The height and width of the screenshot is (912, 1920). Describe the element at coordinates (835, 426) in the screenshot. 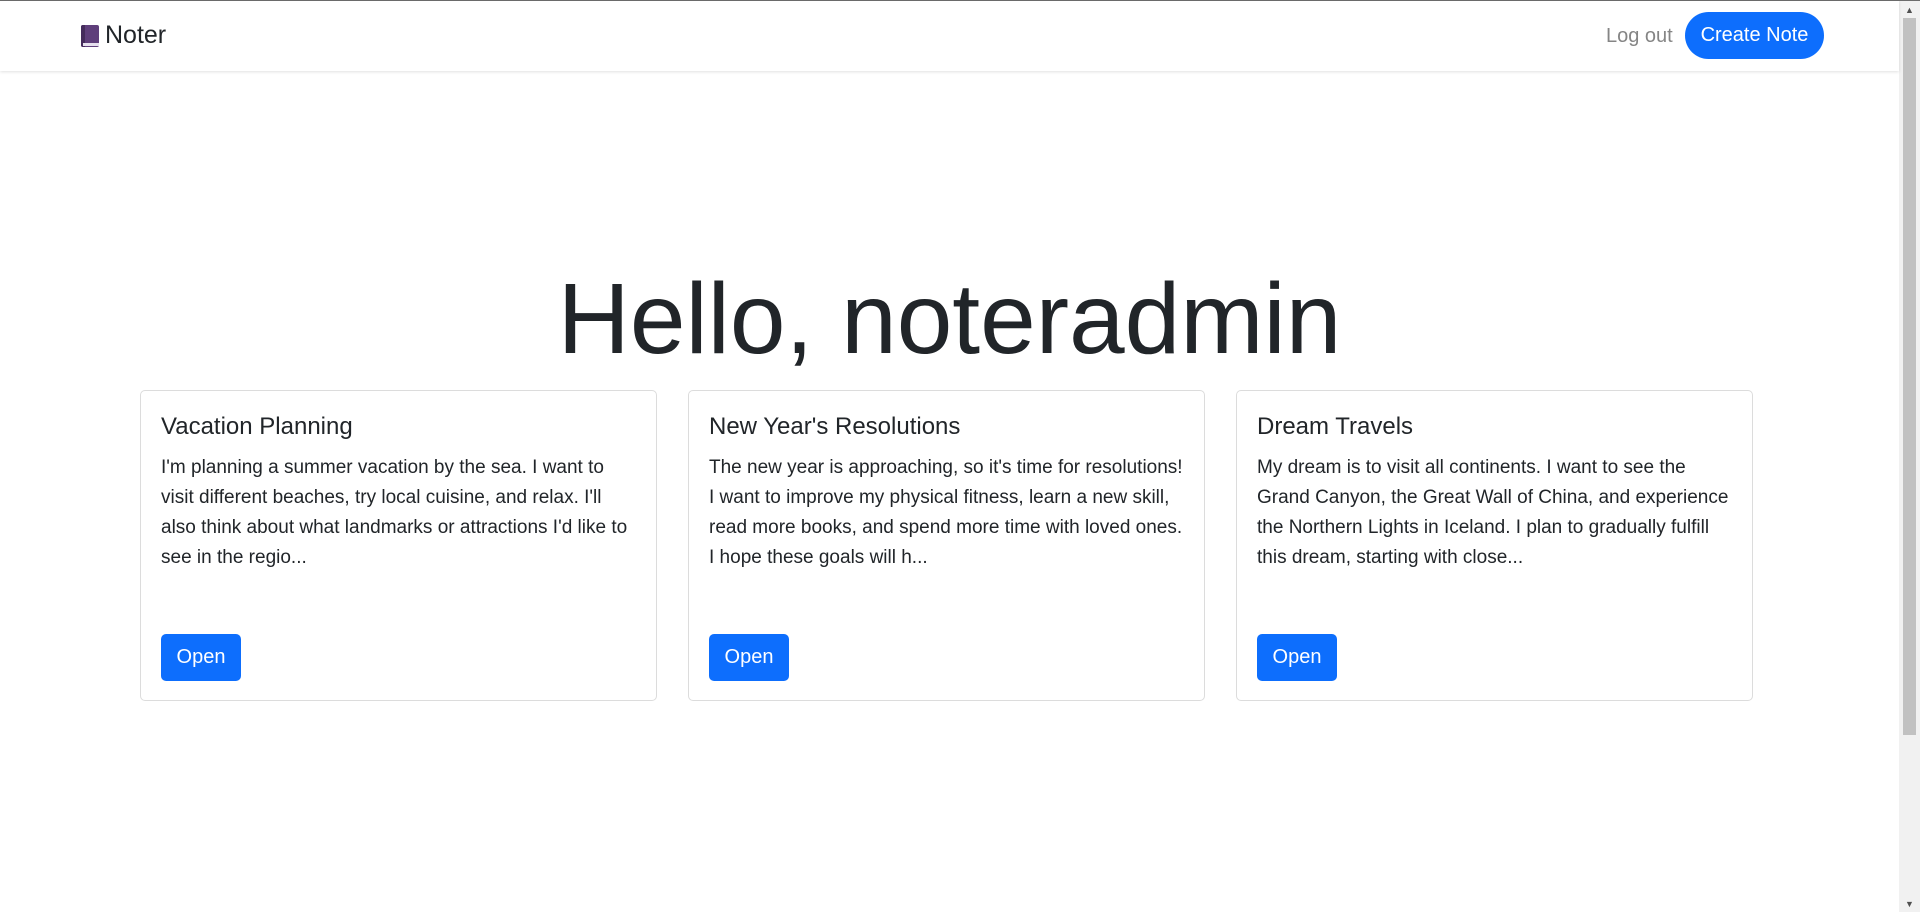

I see `note-title: New Year's Resolutions` at that location.